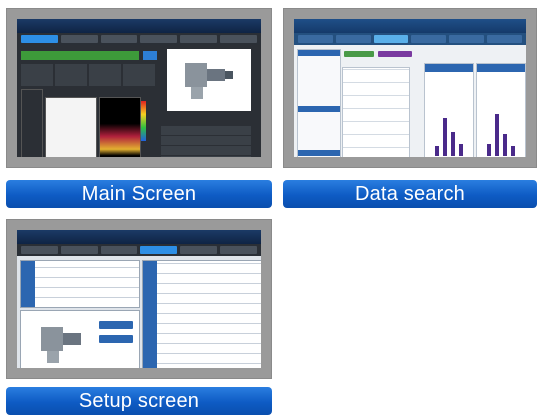 The height and width of the screenshot is (415, 542). I want to click on machine-preview, so click(80, 339).